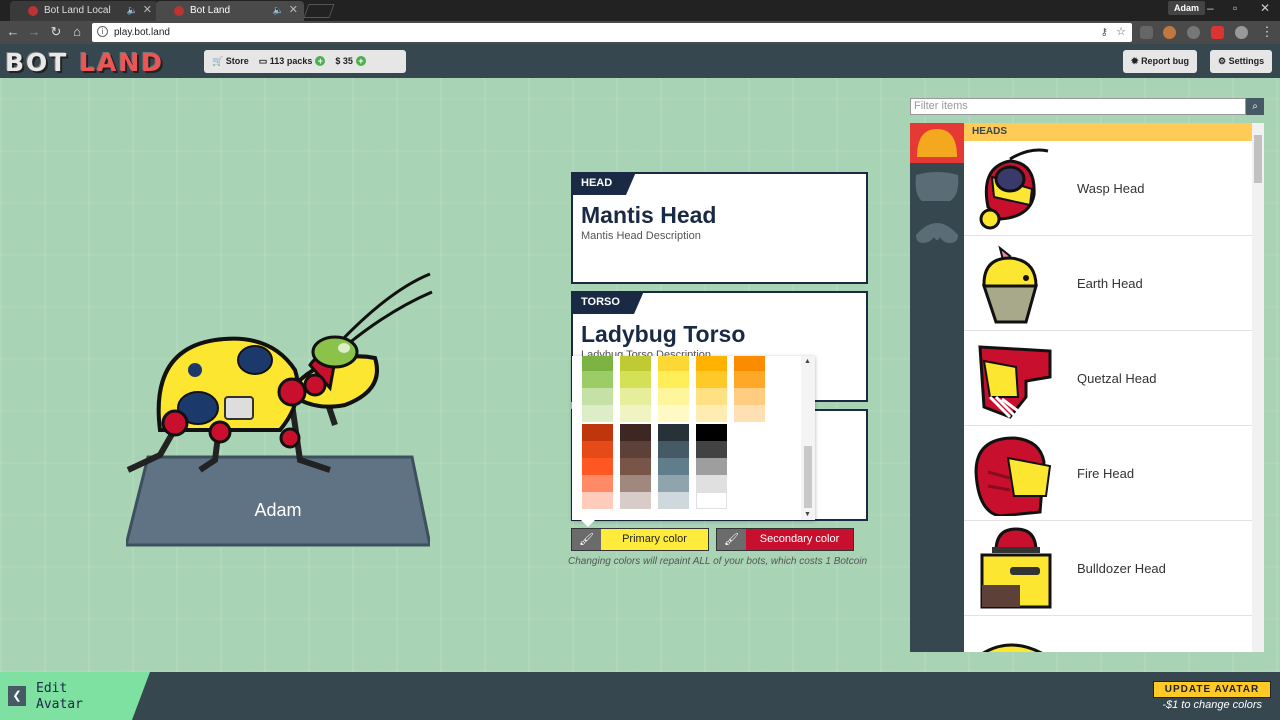 Image resolution: width=1280 pixels, height=720 pixels. Describe the element at coordinates (292, 61) in the screenshot. I see `packs-button: ▭ 113 packs +` at that location.